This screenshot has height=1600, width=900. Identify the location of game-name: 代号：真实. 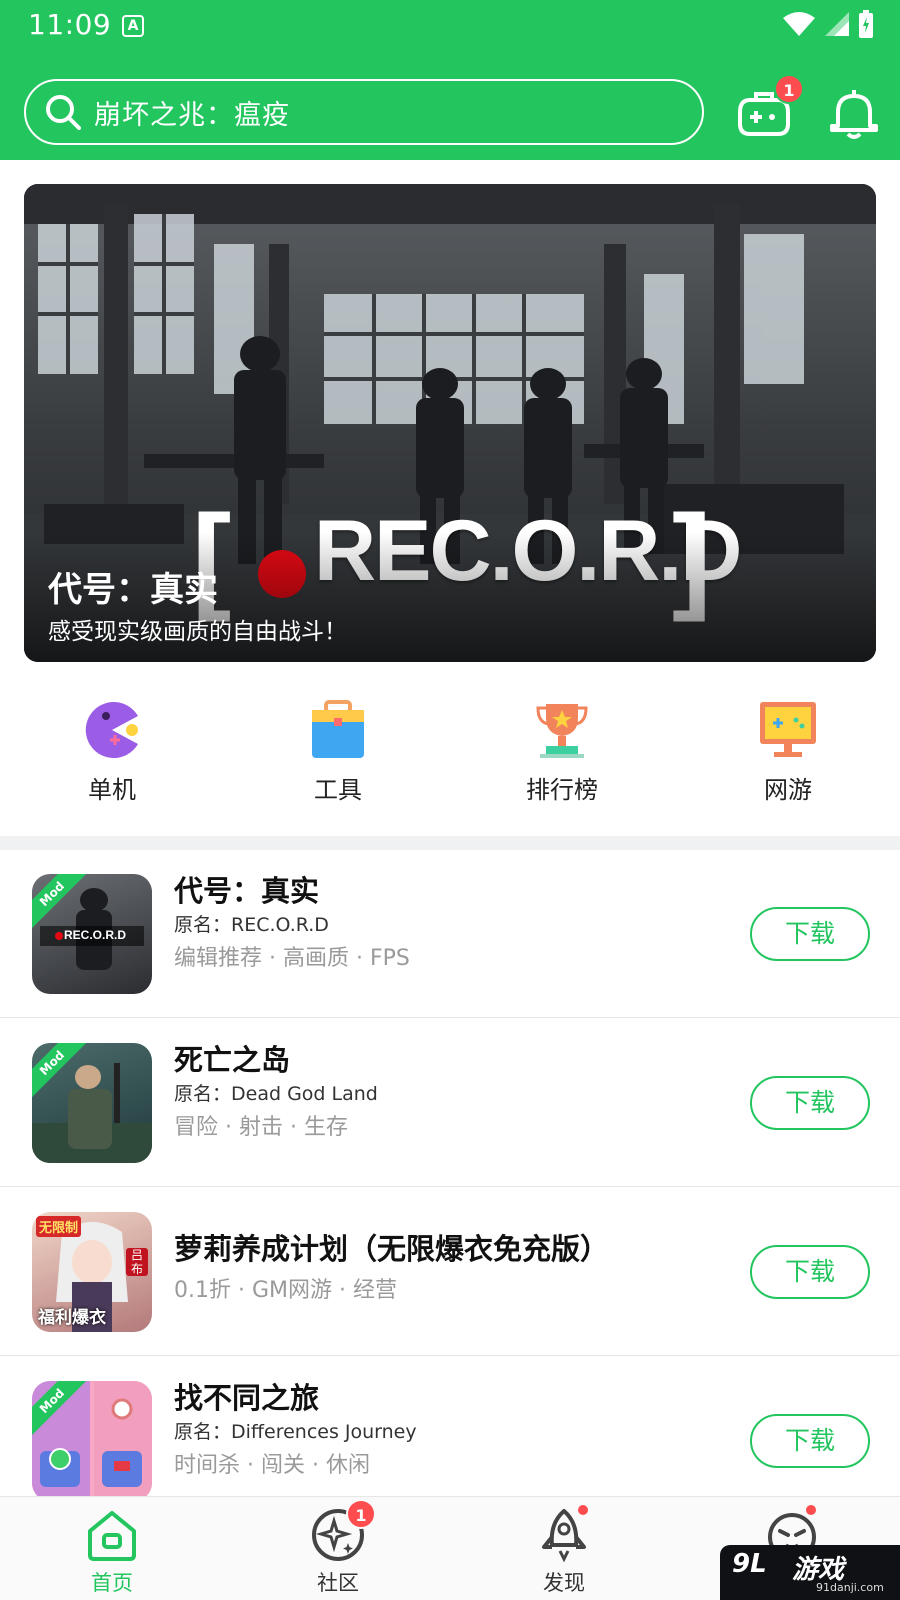
(247, 891).